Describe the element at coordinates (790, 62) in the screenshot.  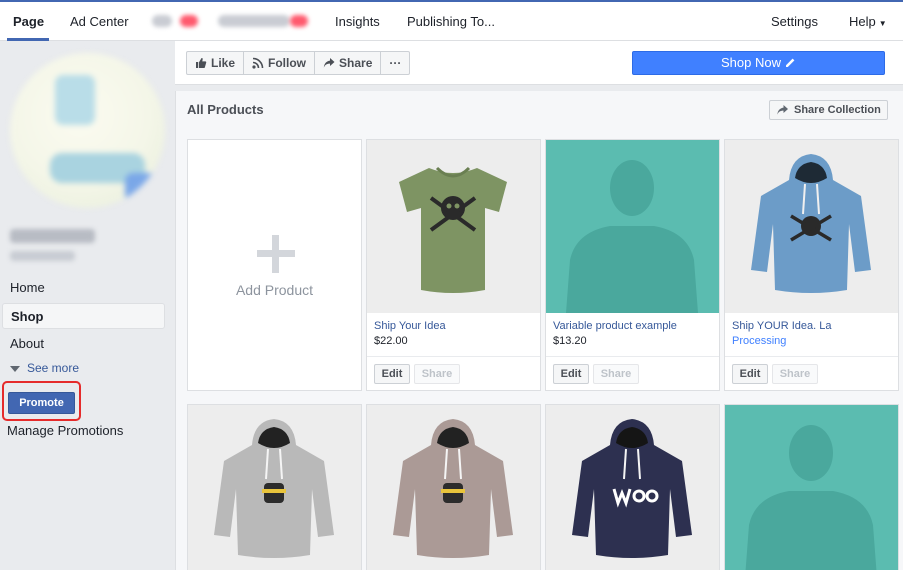
I see `pencil-icon` at that location.